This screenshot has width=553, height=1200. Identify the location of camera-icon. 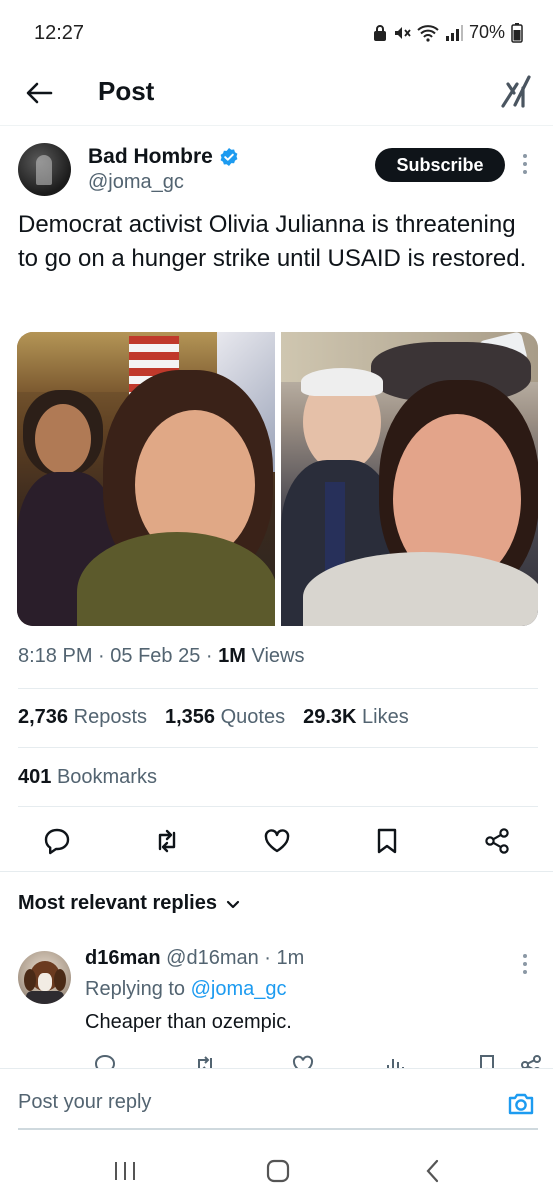
(521, 1104).